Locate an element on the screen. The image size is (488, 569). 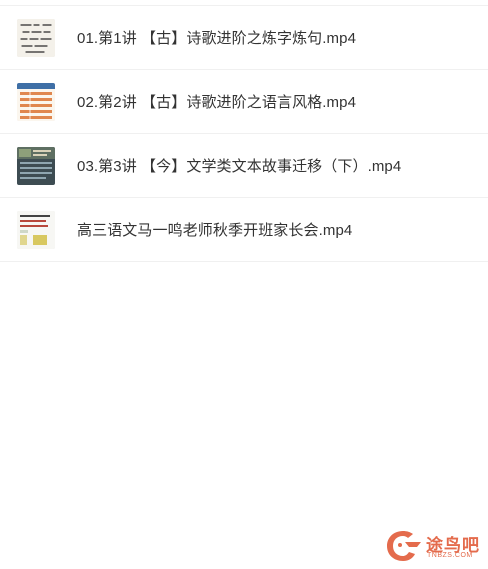
photo-slide-video-thumbnail-icon is located at coordinates (36, 165).